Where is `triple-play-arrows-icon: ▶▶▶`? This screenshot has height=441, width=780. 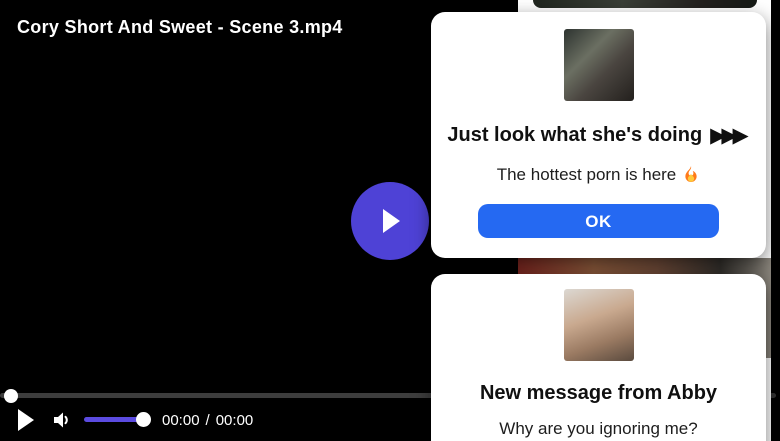 triple-play-arrows-icon: ▶▶▶ is located at coordinates (729, 135).